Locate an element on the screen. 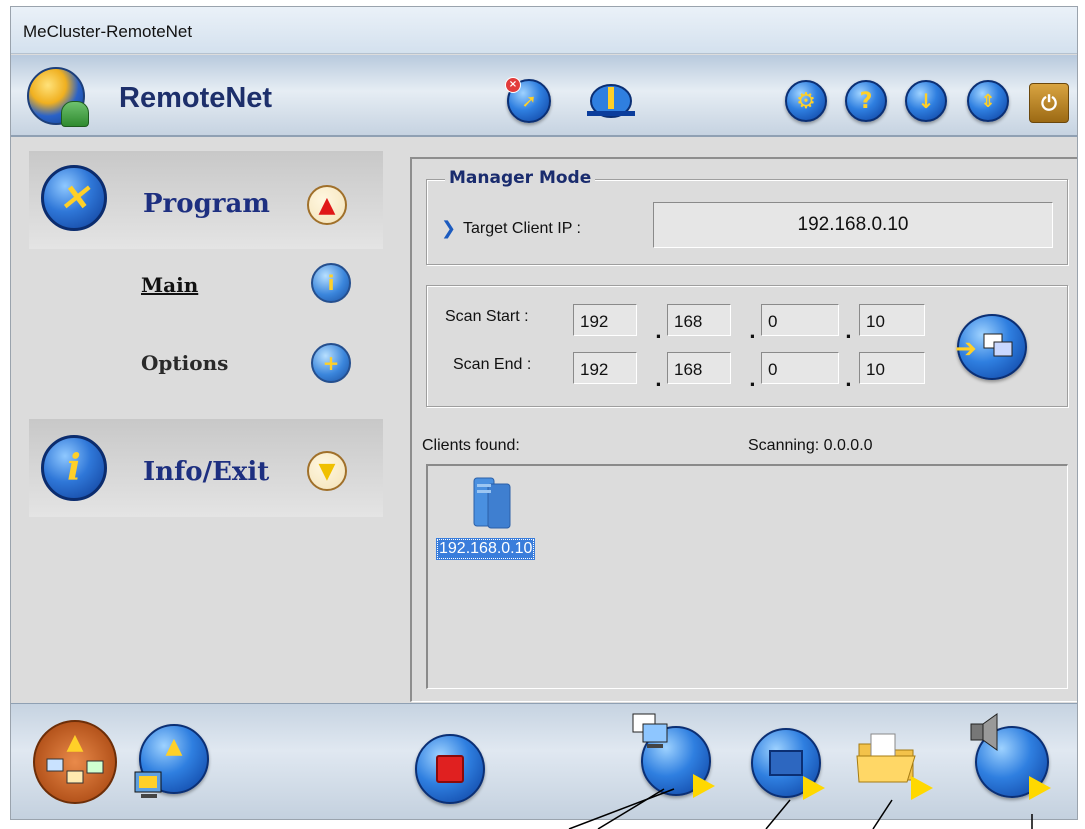  list-item: 192.168.0.10 is located at coordinates (486, 549).